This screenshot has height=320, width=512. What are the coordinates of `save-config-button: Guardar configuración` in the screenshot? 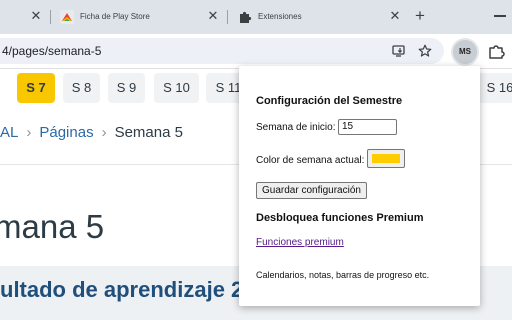 It's located at (311, 190).